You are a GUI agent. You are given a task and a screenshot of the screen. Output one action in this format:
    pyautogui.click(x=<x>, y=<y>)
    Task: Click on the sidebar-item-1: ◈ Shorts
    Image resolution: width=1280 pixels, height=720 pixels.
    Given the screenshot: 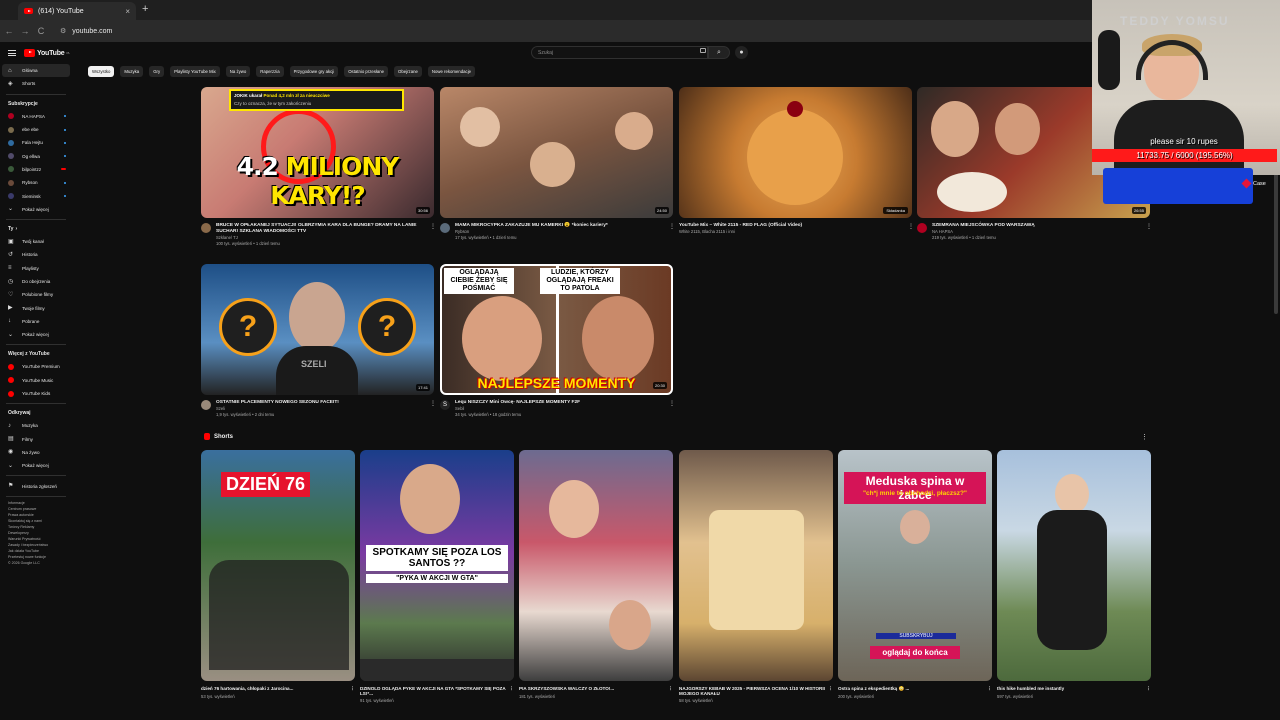 What is the action you would take?
    pyautogui.click(x=36, y=83)
    